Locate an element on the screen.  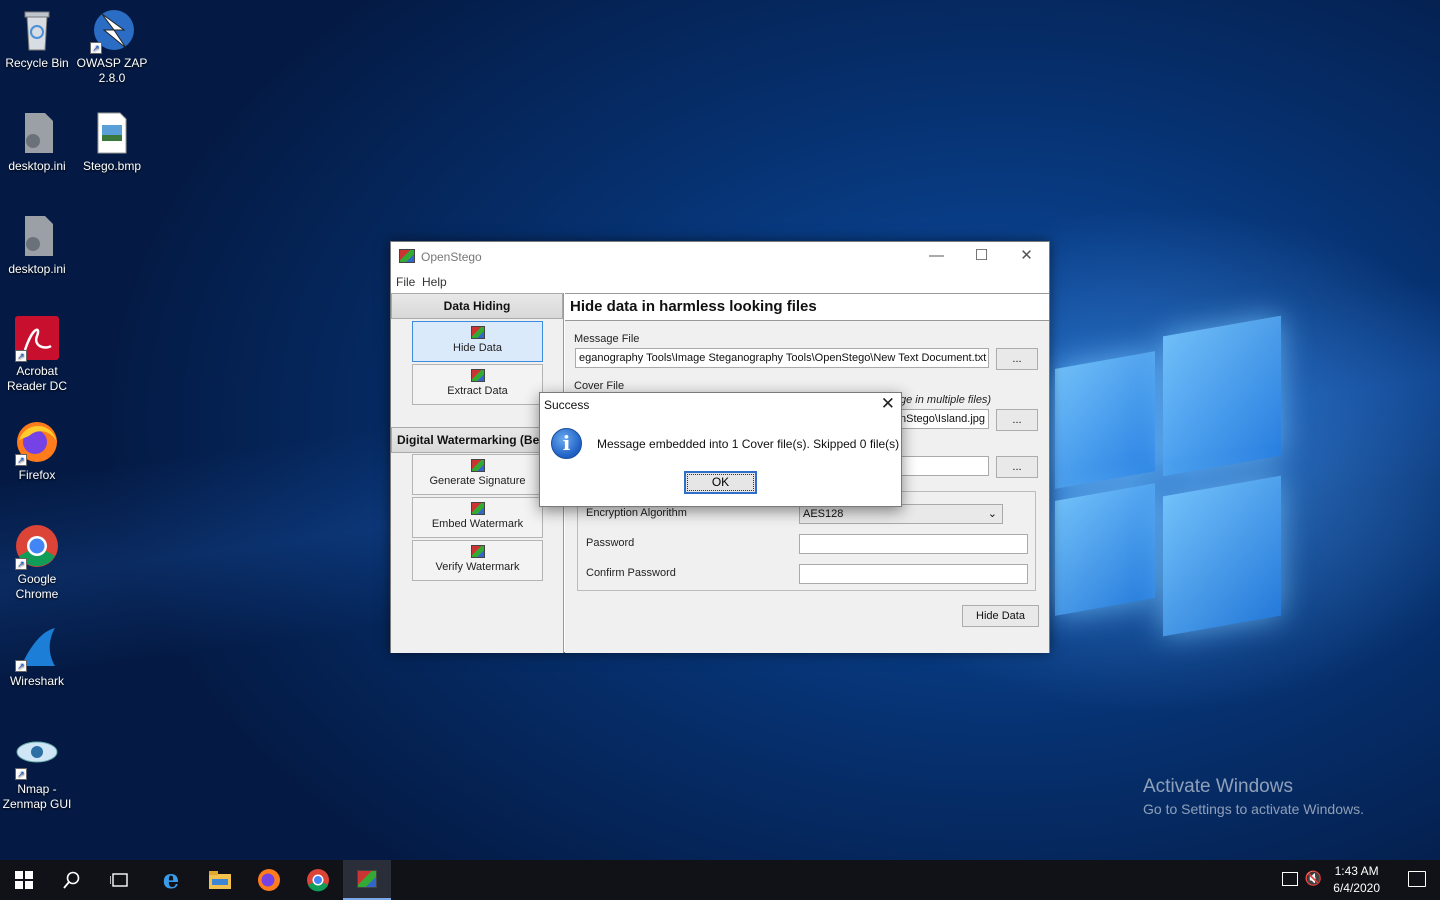
zenmap-icon: ↗ is located at coordinates (37, 757).